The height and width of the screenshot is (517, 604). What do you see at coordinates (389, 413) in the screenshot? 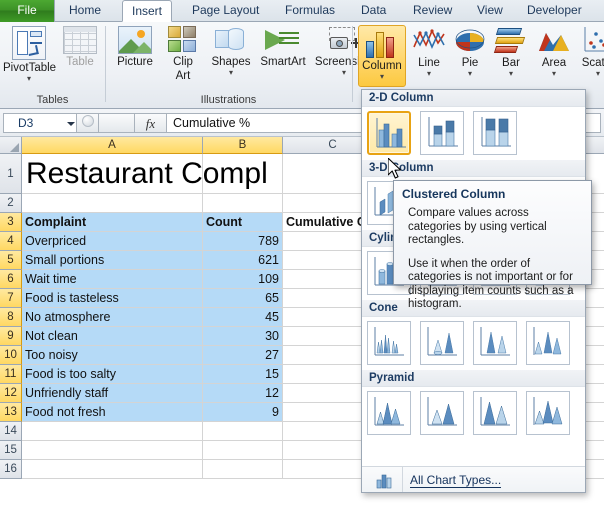
I see `gallery-item-clustered-pyramid` at bounding box center [389, 413].